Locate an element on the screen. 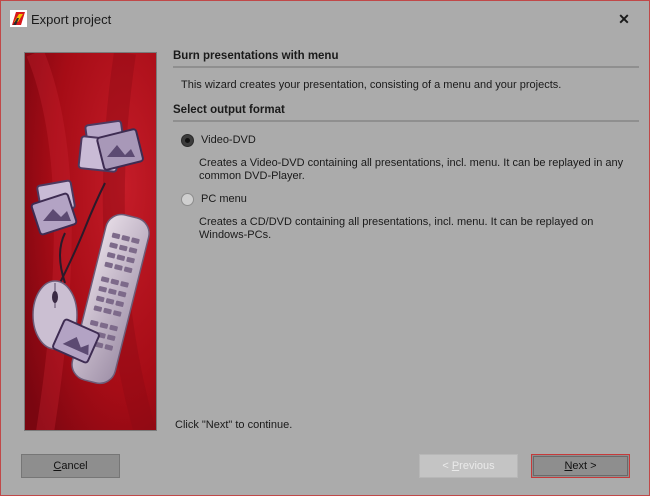 The width and height of the screenshot is (650, 496). window-title: Export project is located at coordinates (71, 19).